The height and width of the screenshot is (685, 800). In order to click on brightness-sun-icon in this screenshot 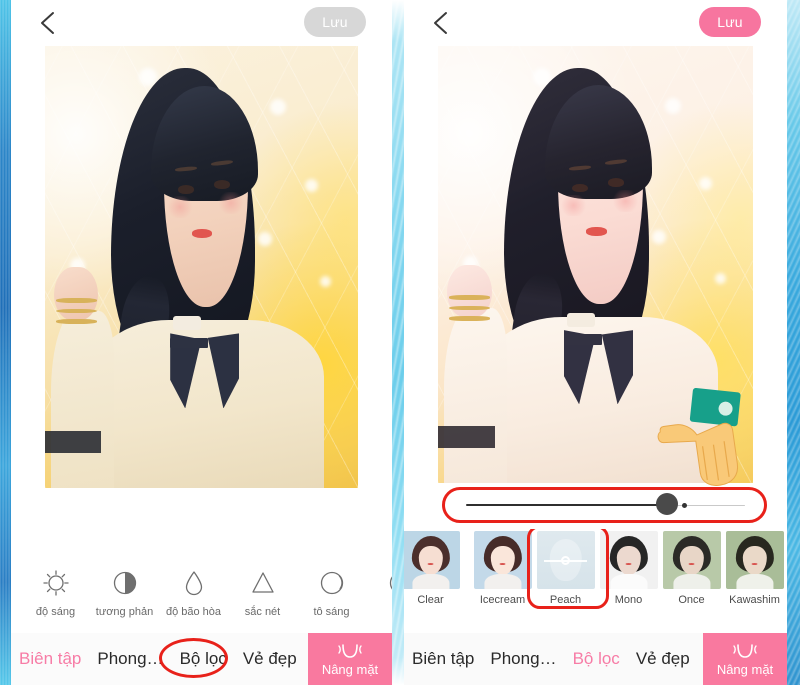, I will do `click(56, 583)`.